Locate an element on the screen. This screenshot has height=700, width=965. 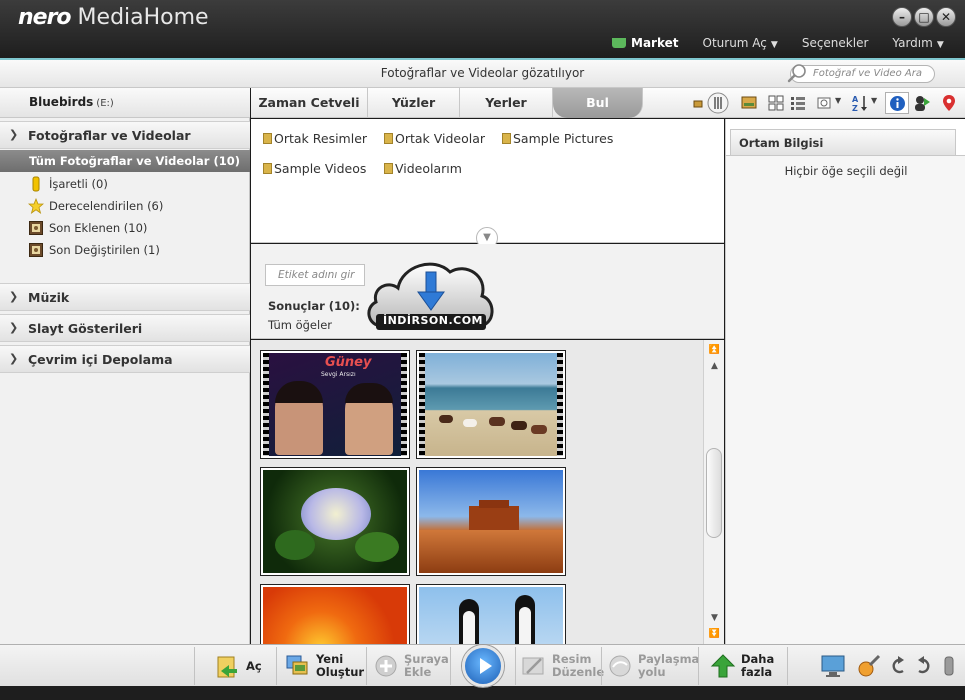
thumbnail-penguins is located at coordinates (491, 614).